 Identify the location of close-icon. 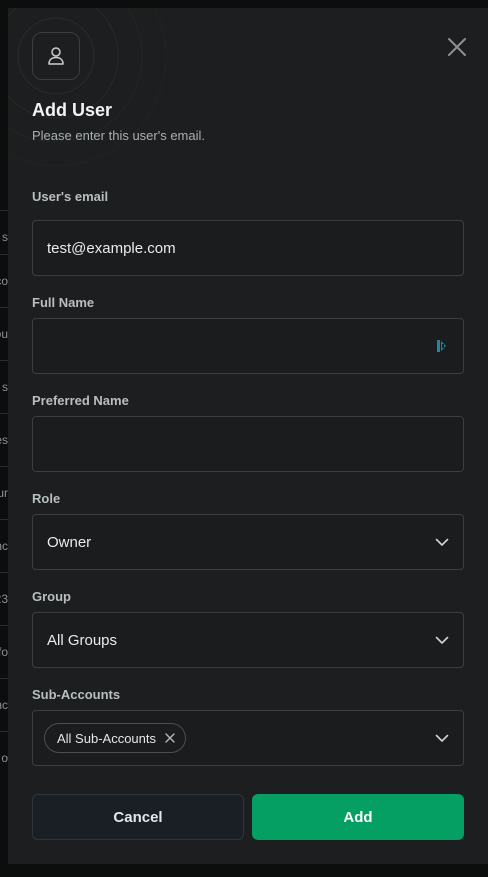
(457, 47).